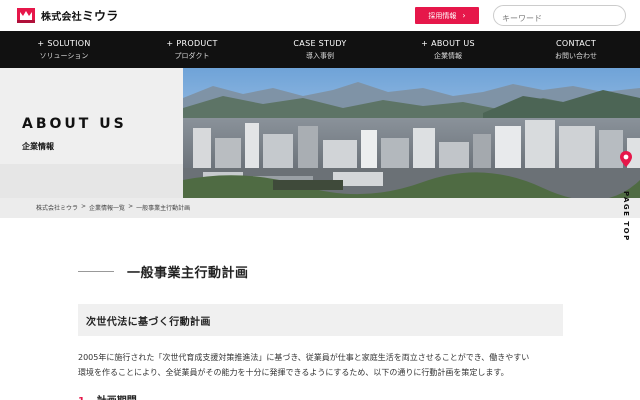 The height and width of the screenshot is (400, 640). Describe the element at coordinates (74, 124) in the screenshot. I see `hero-title: ABOUT US` at that location.